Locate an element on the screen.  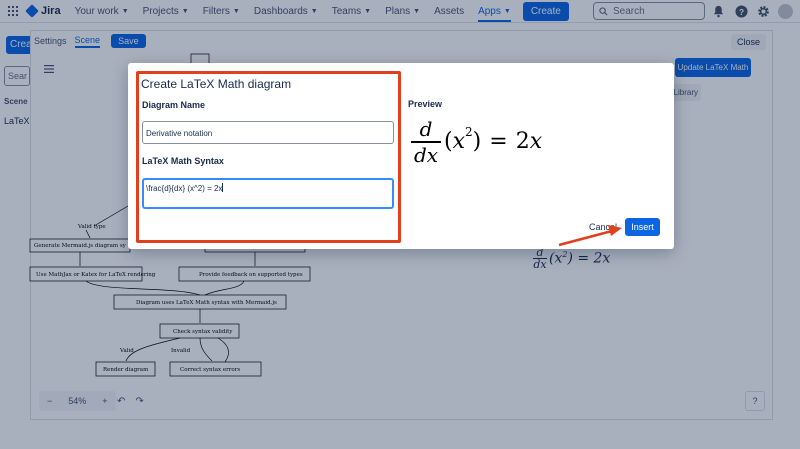
latex-syntax-label: LaTeX Math Syntax is located at coordinates (183, 161).